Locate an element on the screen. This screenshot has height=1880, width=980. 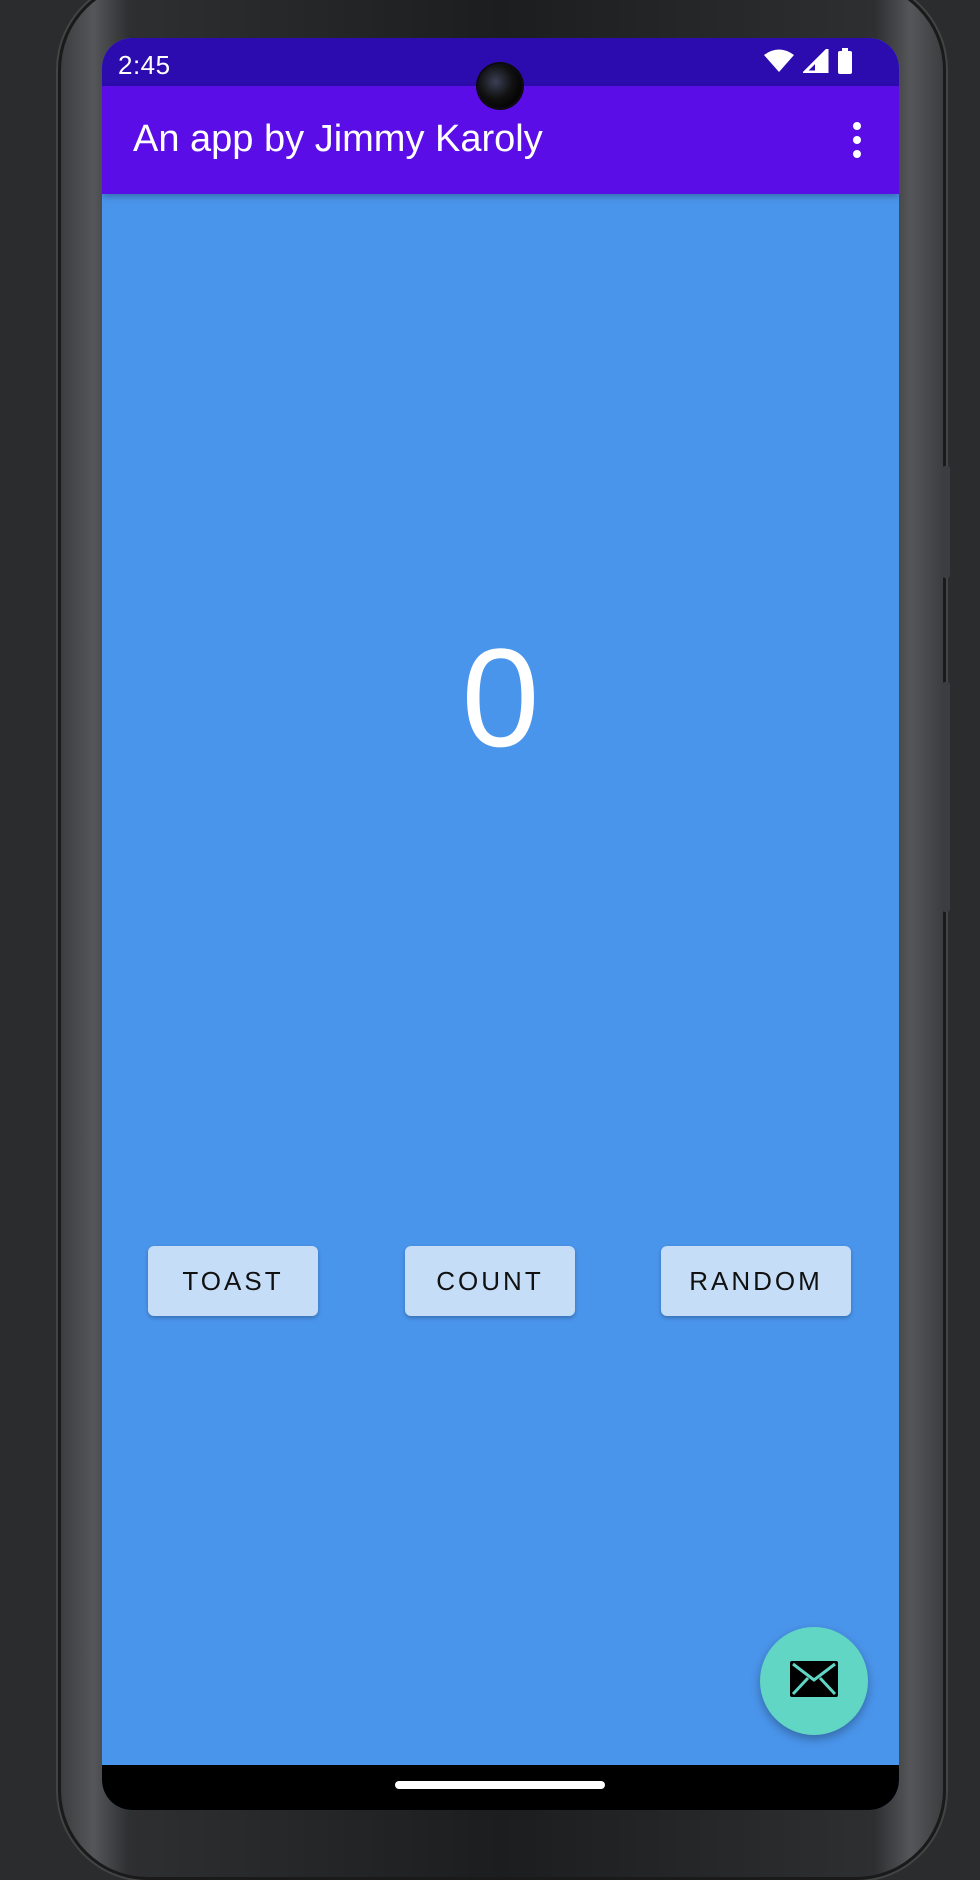
volume-button is located at coordinates (946, 797).